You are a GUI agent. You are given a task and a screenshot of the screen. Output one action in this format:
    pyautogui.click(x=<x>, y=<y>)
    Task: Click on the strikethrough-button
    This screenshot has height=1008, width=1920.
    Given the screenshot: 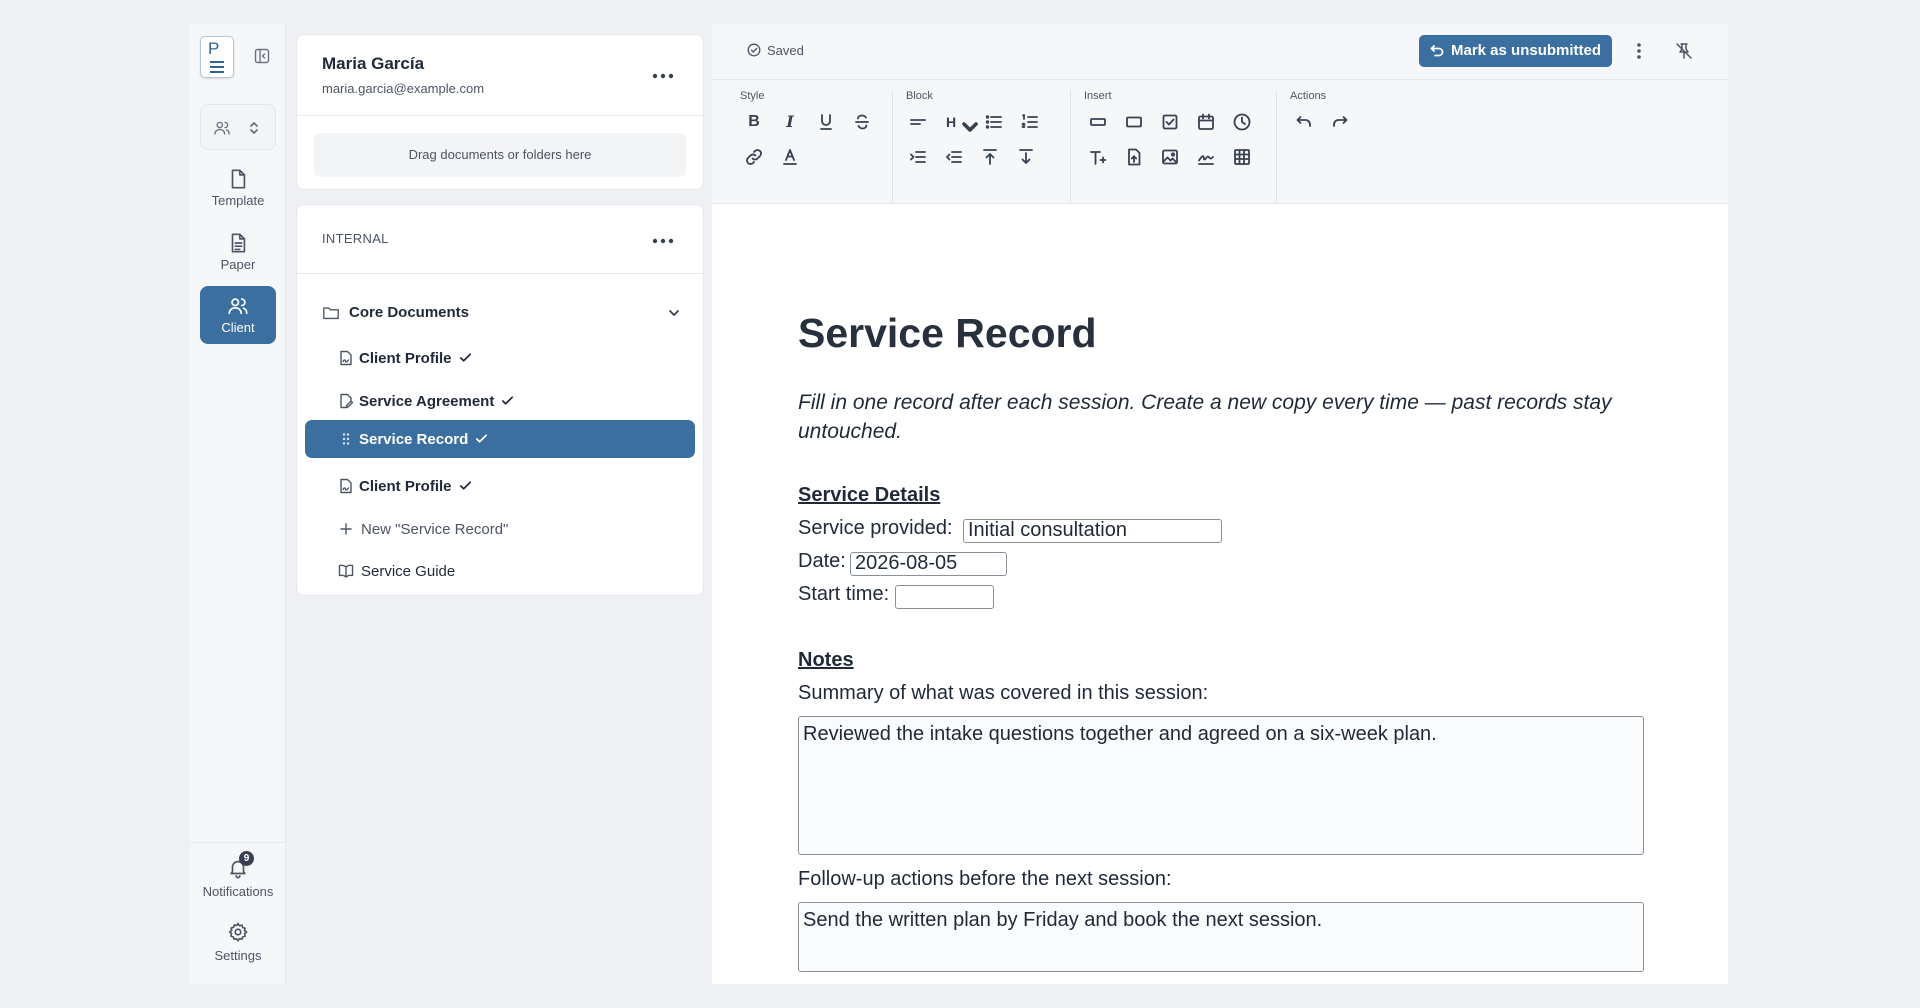 What is the action you would take?
    pyautogui.click(x=862, y=122)
    